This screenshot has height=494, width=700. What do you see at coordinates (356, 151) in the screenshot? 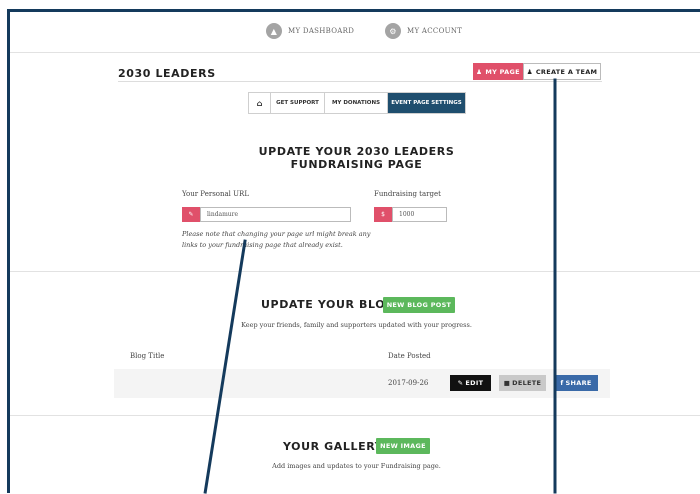
I see `settings-heading-line1: UPDATE YOUR 2030 LEADERS` at bounding box center [356, 151].